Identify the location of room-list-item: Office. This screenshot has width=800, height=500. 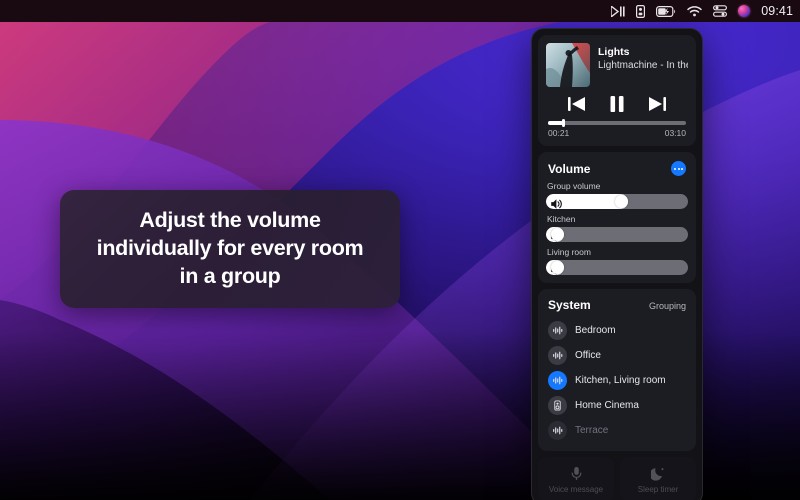
(617, 355).